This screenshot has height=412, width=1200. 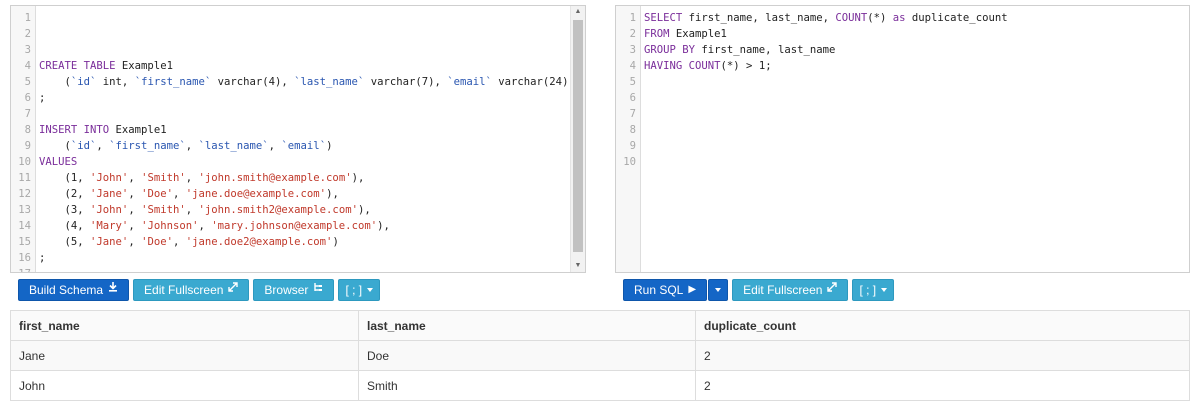 What do you see at coordinates (65, 226) in the screenshot?
I see `code-token: (4,` at bounding box center [65, 226].